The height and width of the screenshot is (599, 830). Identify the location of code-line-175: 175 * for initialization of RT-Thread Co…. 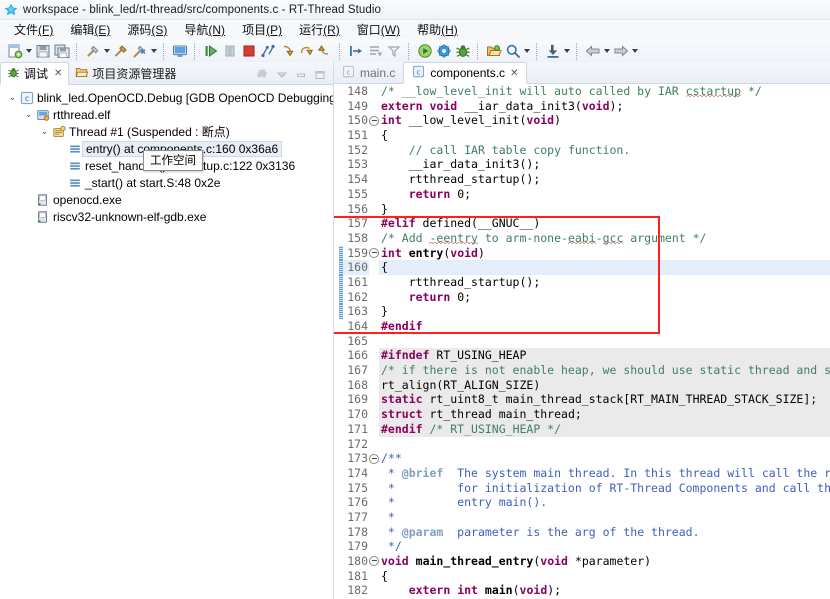
(582, 488).